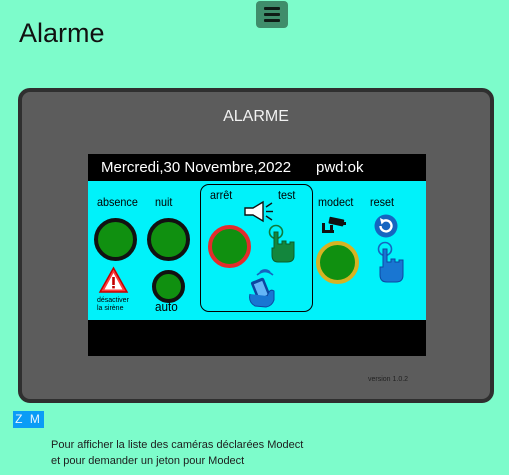 The width and height of the screenshot is (509, 475). I want to click on page-title: Alarme, so click(62, 33).